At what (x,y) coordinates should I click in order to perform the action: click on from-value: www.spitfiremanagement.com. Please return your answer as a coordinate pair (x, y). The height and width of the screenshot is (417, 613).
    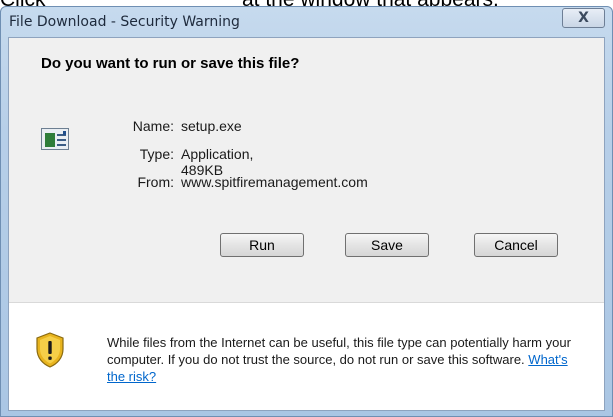
    Looking at the image, I should click on (274, 182).